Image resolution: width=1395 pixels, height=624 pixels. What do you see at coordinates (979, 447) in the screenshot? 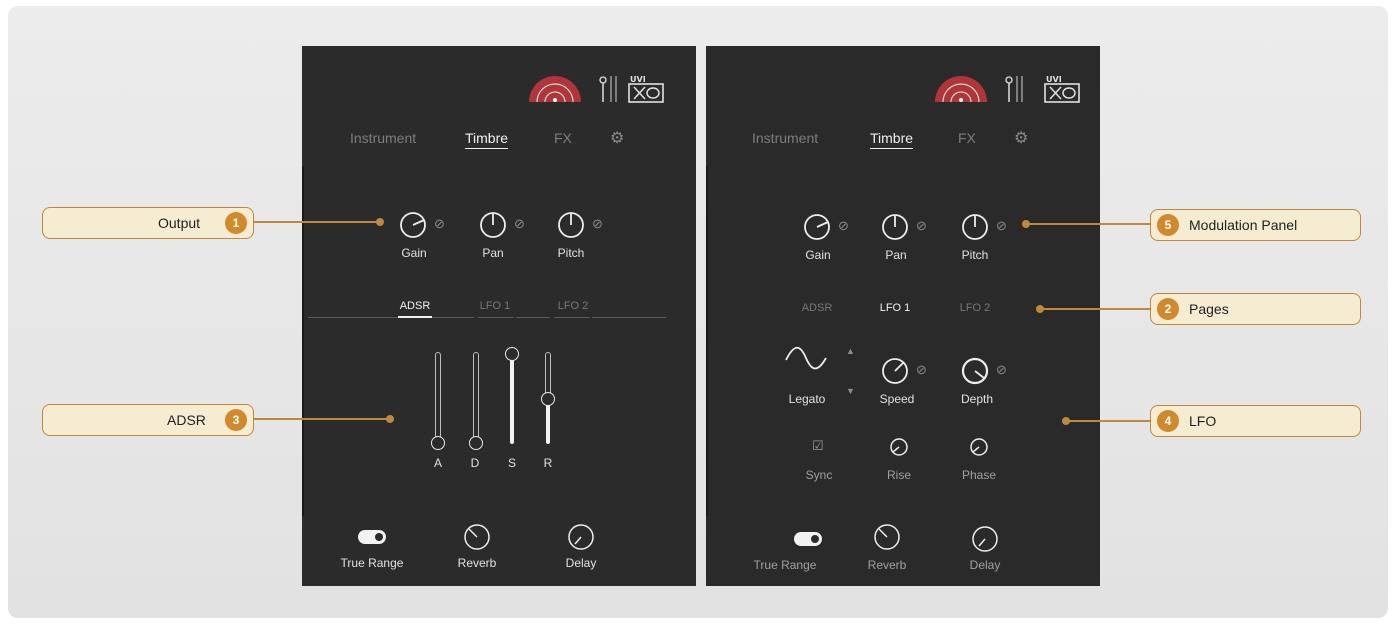
I see `phase-knob` at bounding box center [979, 447].